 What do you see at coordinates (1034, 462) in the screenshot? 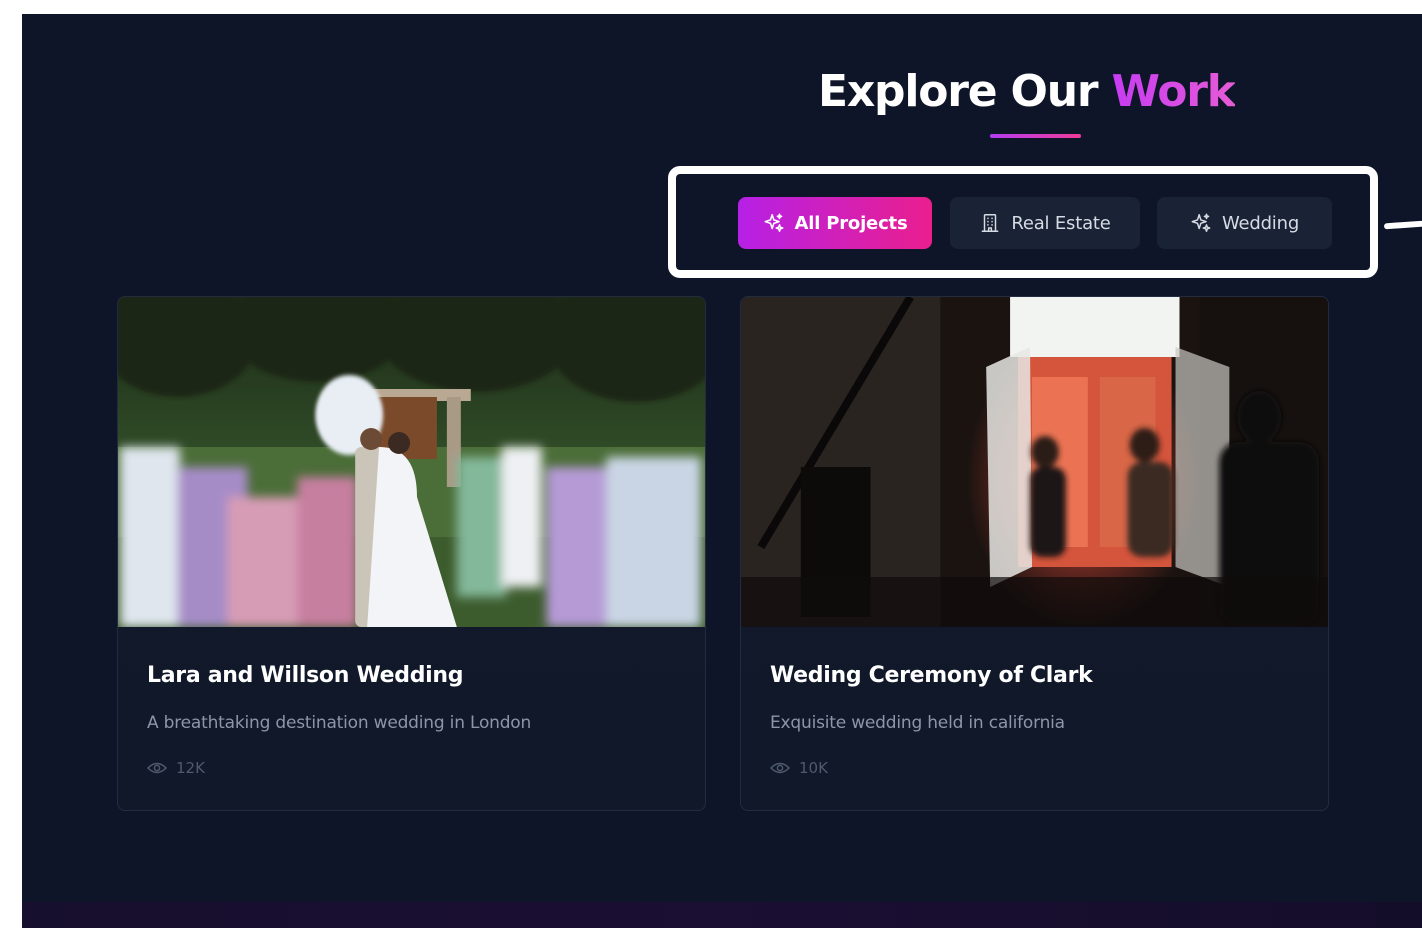
I see `project-image-film-set` at bounding box center [1034, 462].